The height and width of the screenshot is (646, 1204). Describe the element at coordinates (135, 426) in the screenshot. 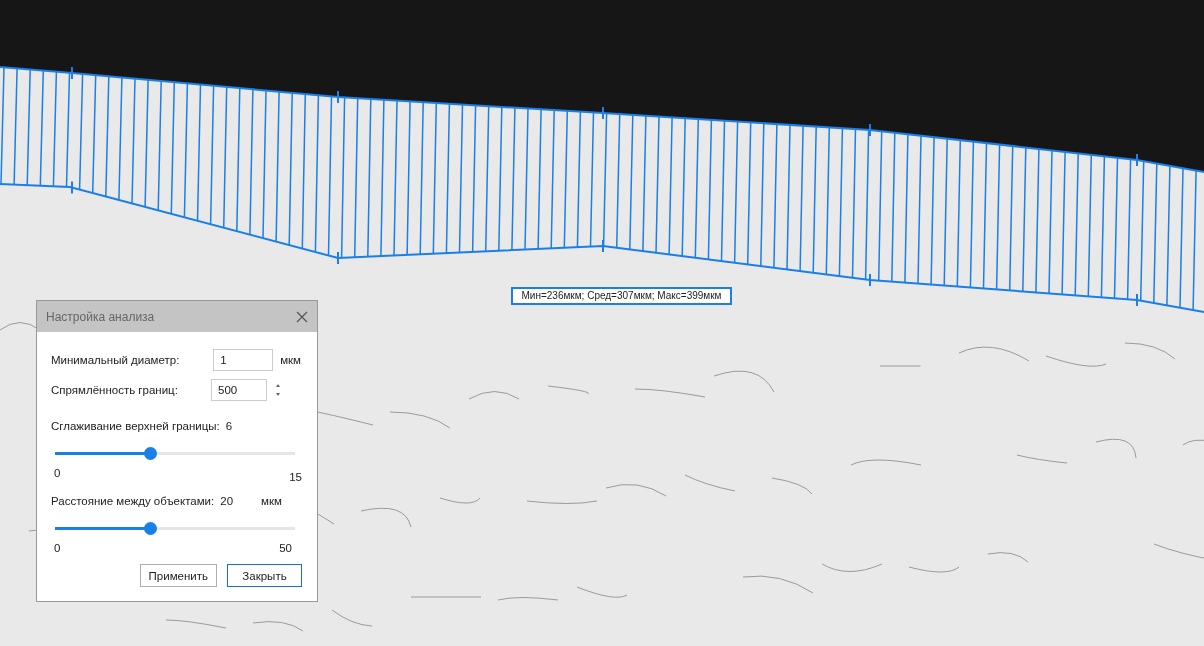

I see `slider-label: Сглаживание верхней границы:` at that location.